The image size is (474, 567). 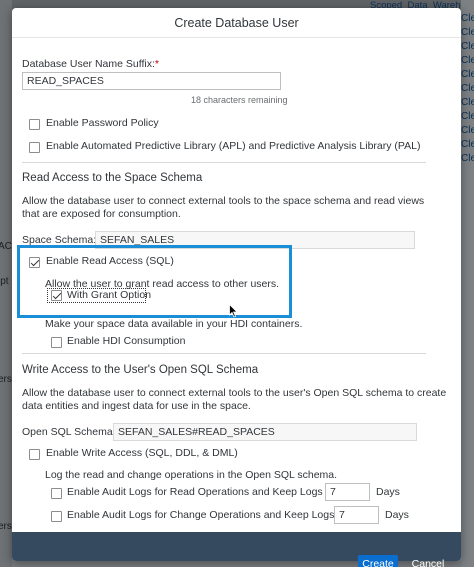 What do you see at coordinates (233, 311) in the screenshot?
I see `mouse-pointer-icon` at bounding box center [233, 311].